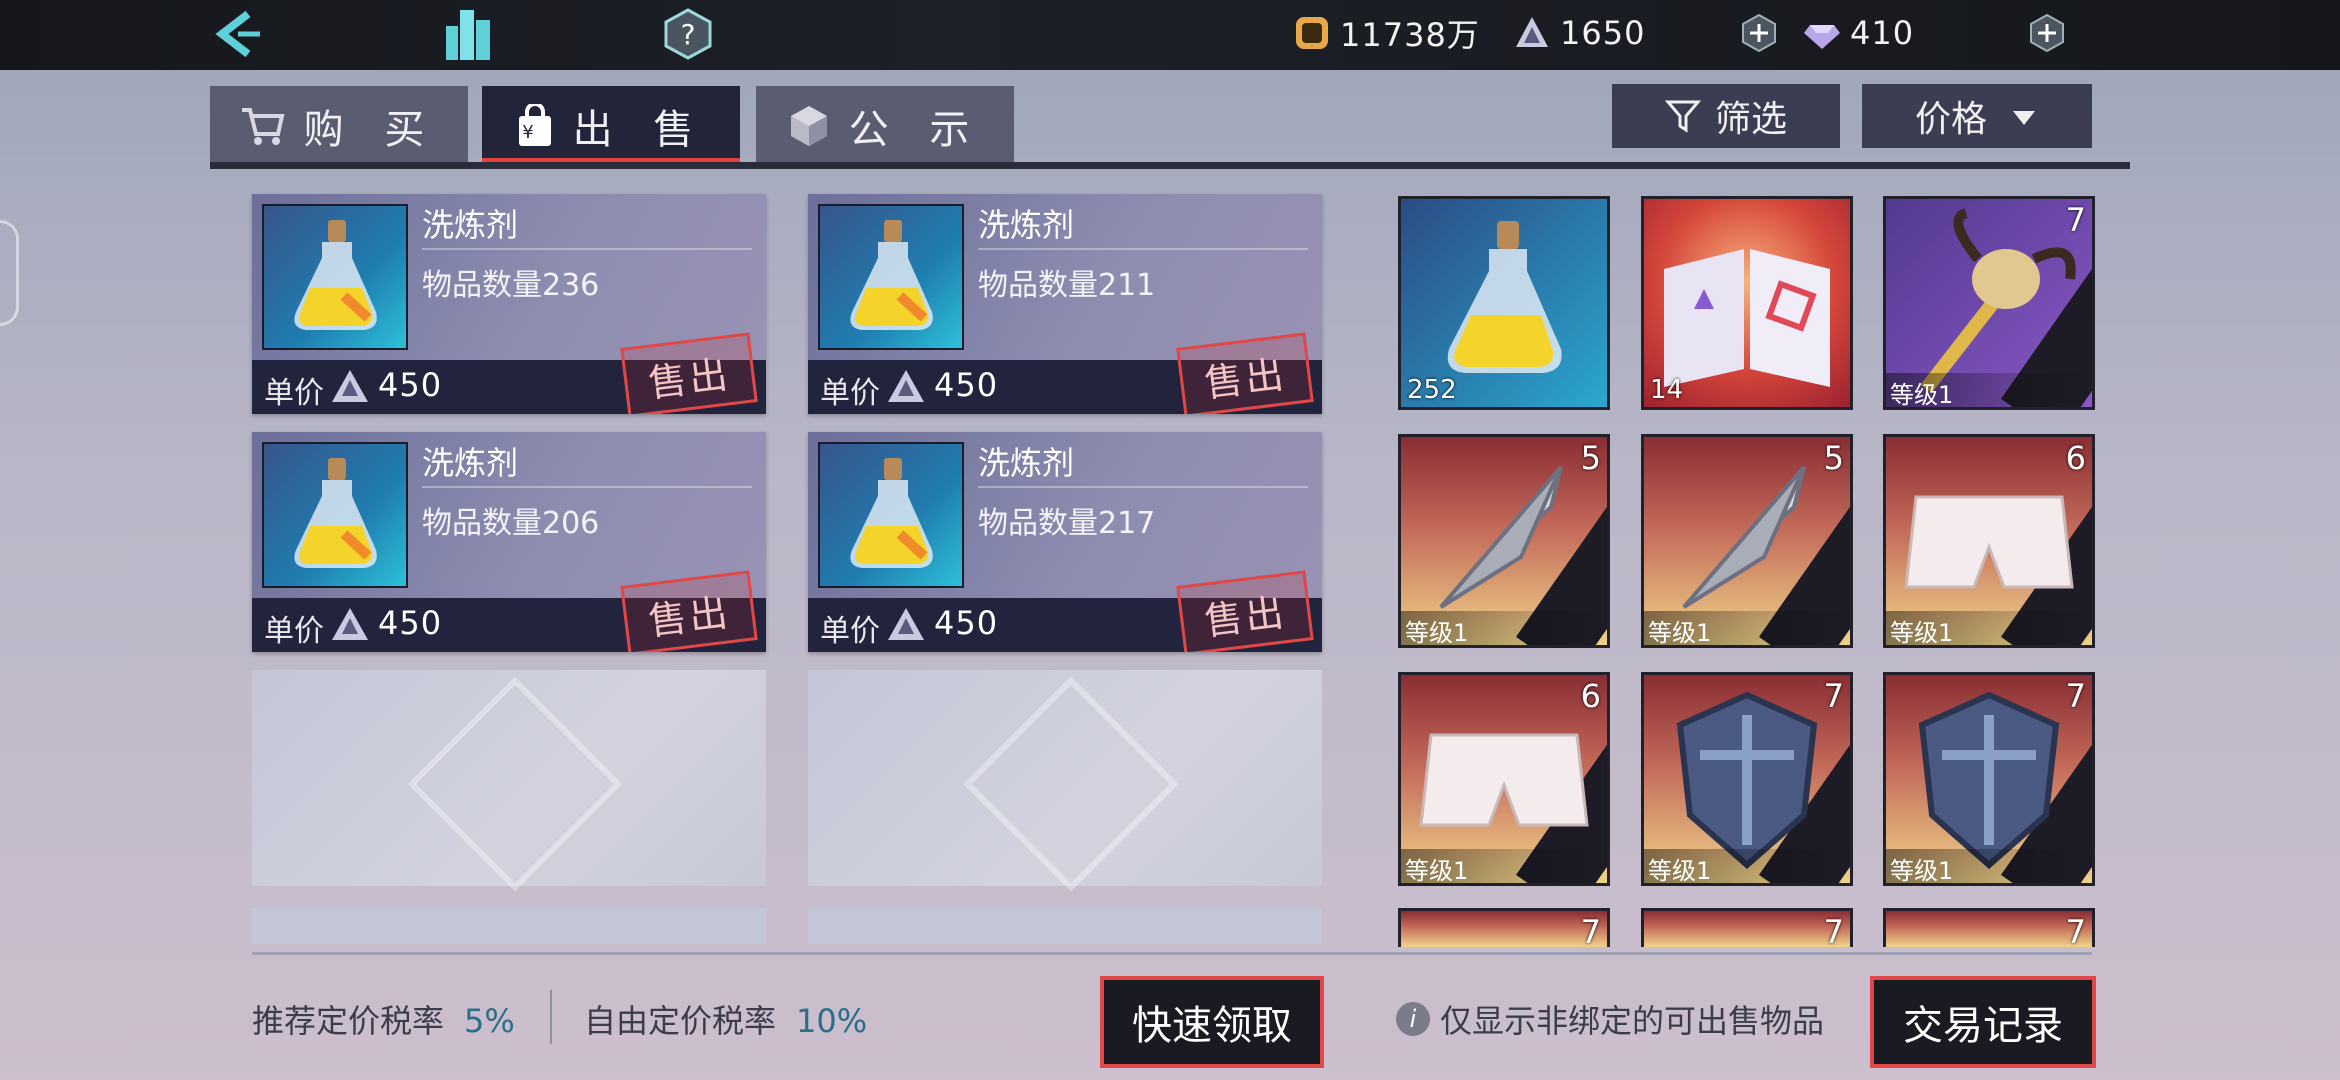 The image size is (2340, 1080). I want to click on item-count: 14, so click(1667, 390).